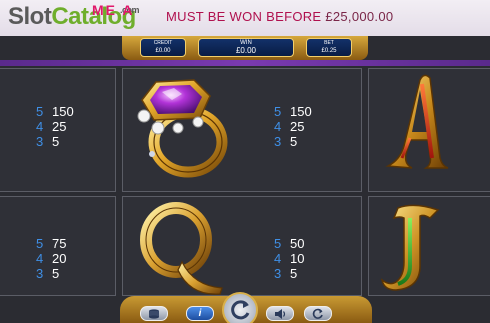 This screenshot has width=490, height=323. I want to click on info-button: i, so click(200, 313).